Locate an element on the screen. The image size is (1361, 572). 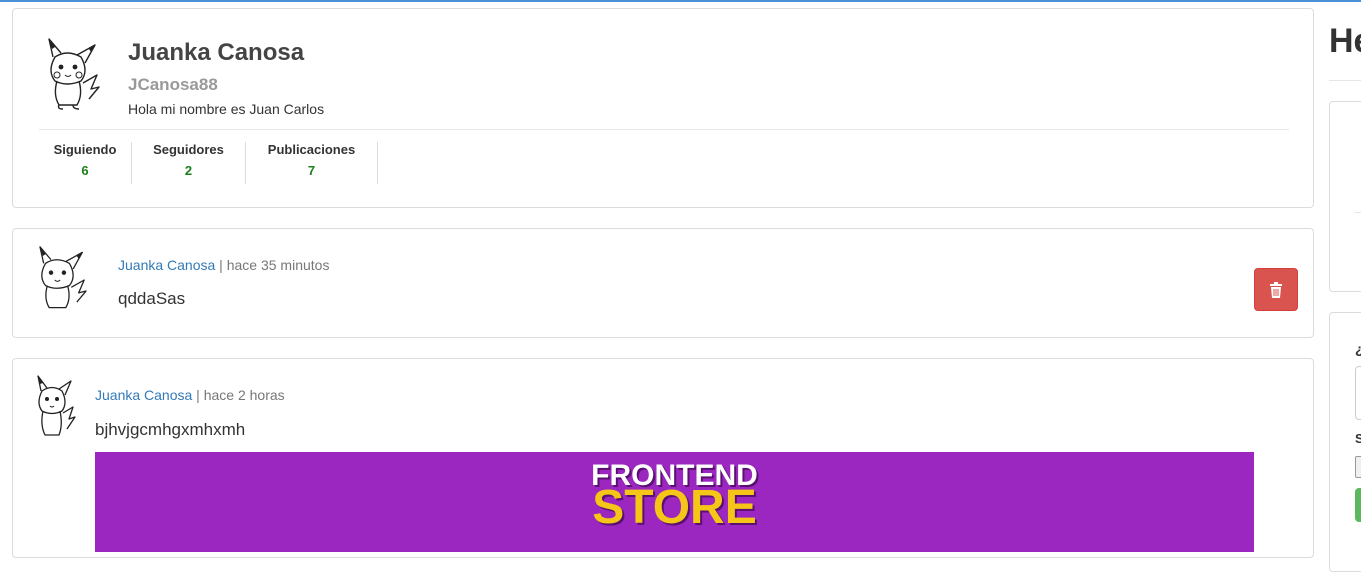
stat-label: Siguiendo is located at coordinates (85, 149).